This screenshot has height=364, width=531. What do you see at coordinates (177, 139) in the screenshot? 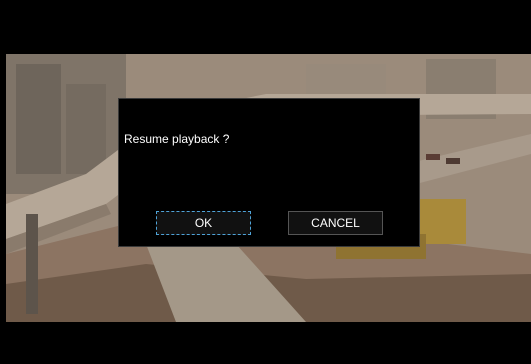
I see `dialog-message: Resume playback ?` at bounding box center [177, 139].